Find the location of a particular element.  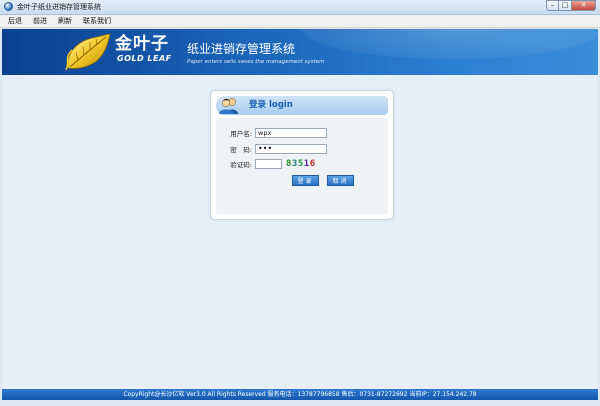

menu-bar: 后退 前进 刷新 联系我们 is located at coordinates (300, 21).